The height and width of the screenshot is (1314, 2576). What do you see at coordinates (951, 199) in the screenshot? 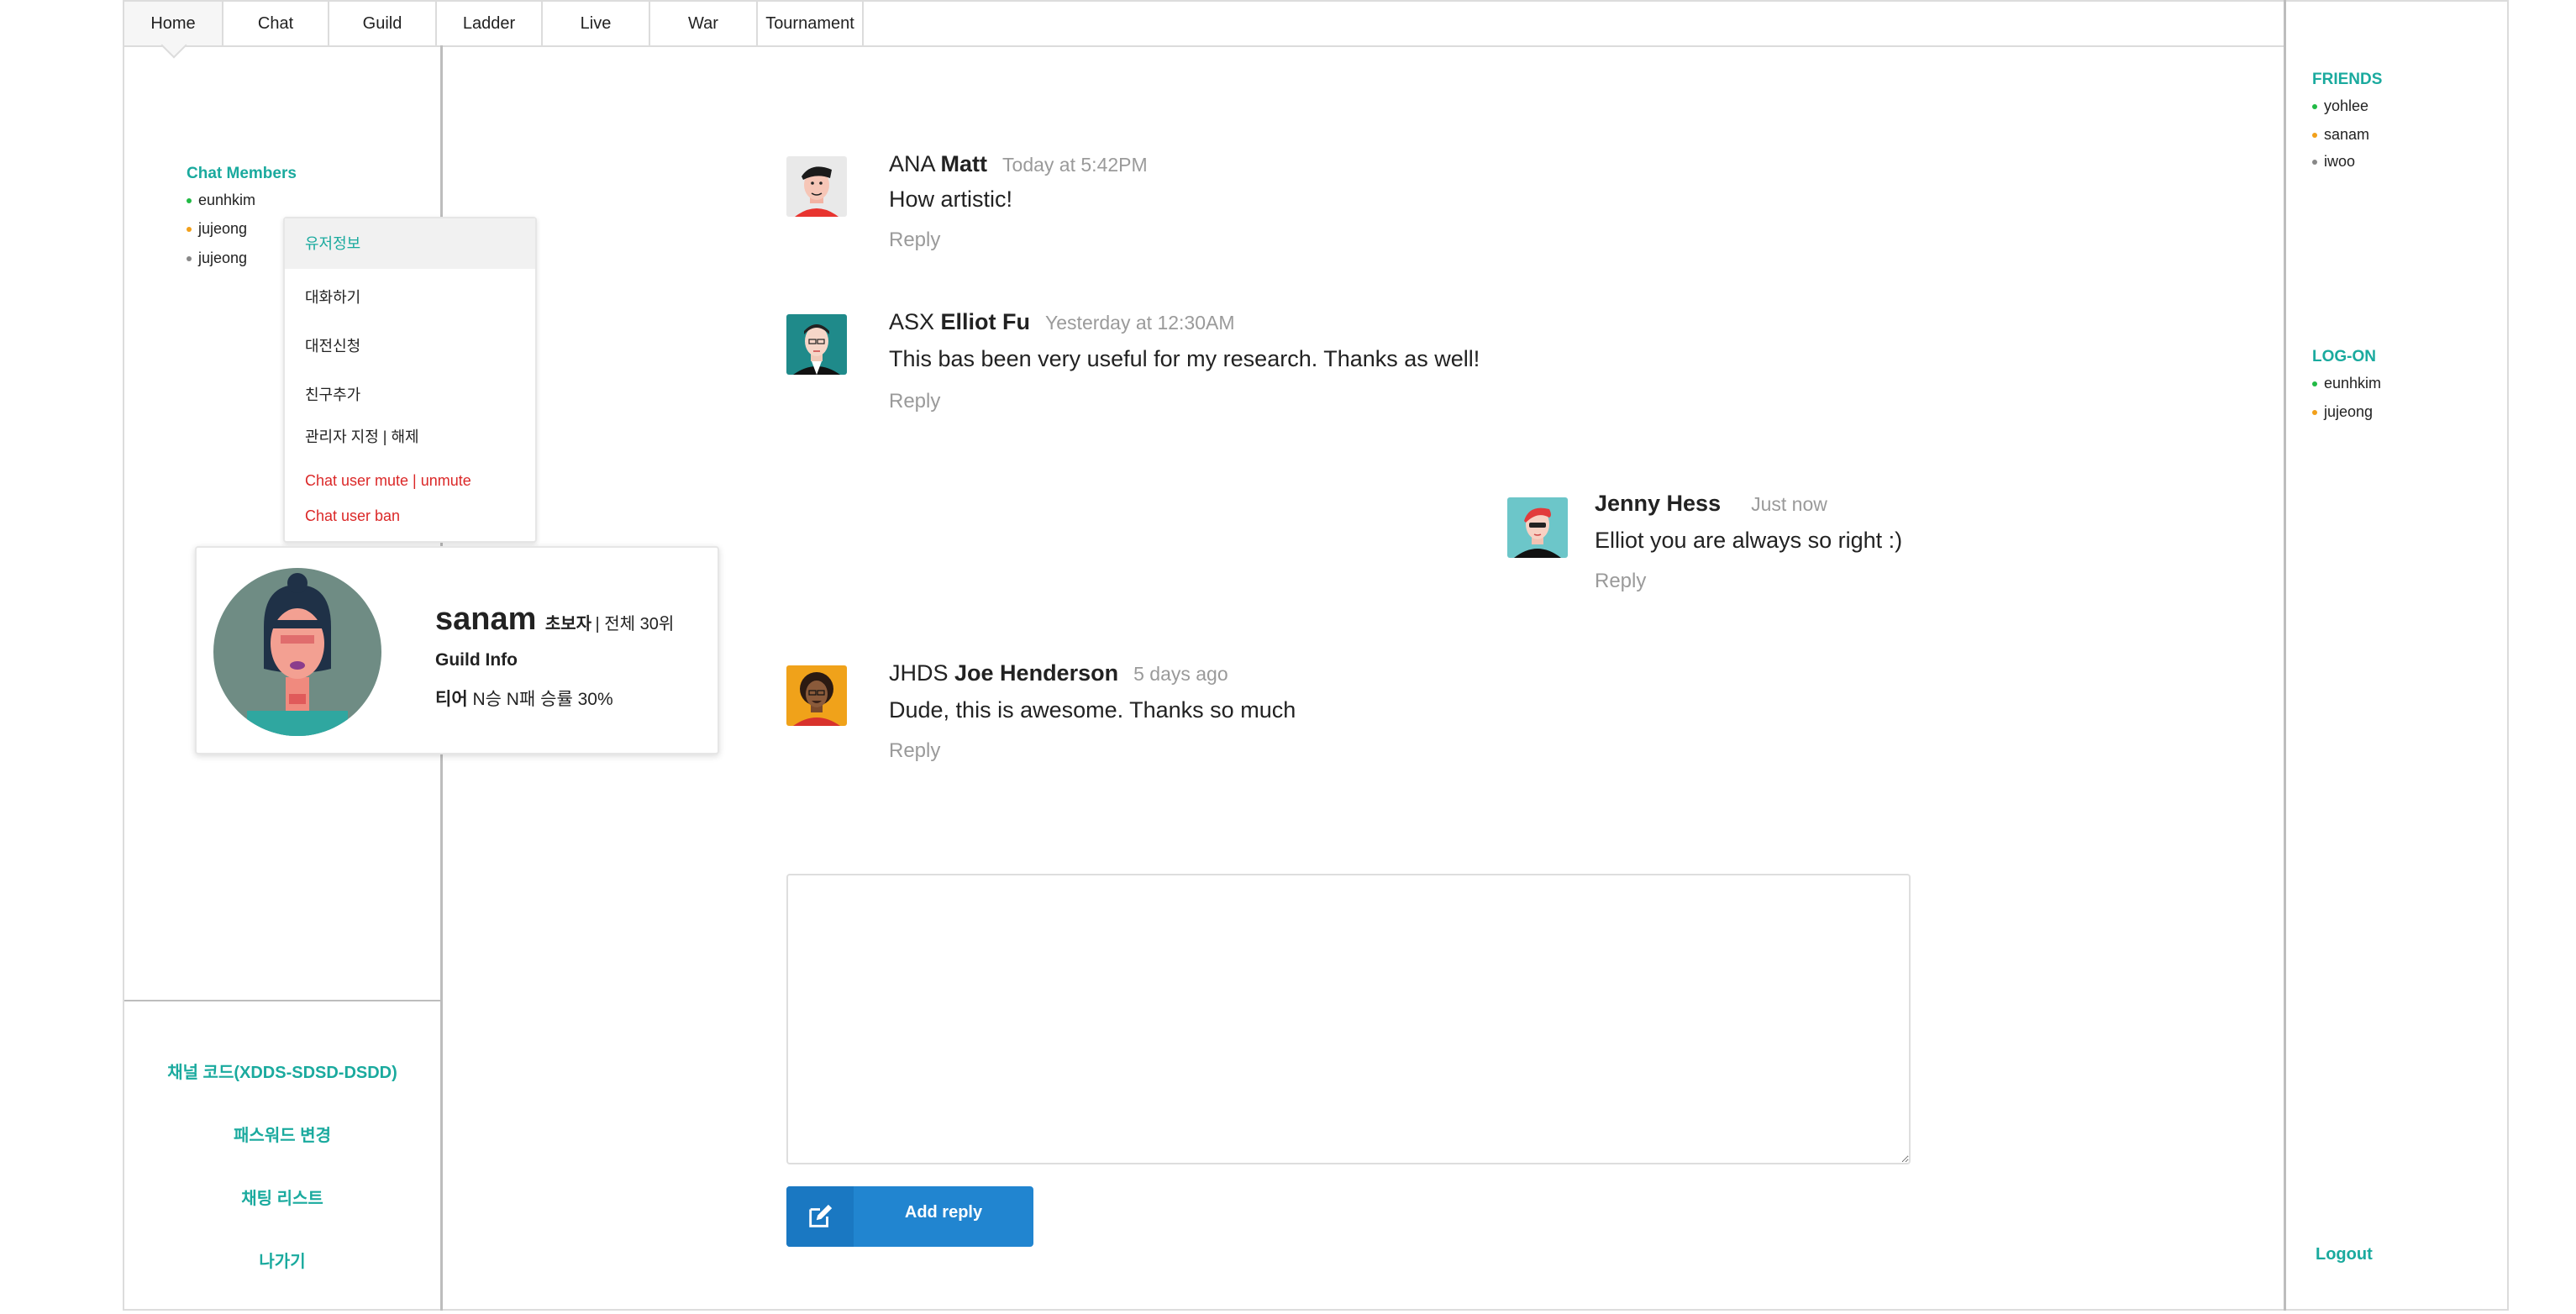
I see `message-text: How artistic!` at bounding box center [951, 199].